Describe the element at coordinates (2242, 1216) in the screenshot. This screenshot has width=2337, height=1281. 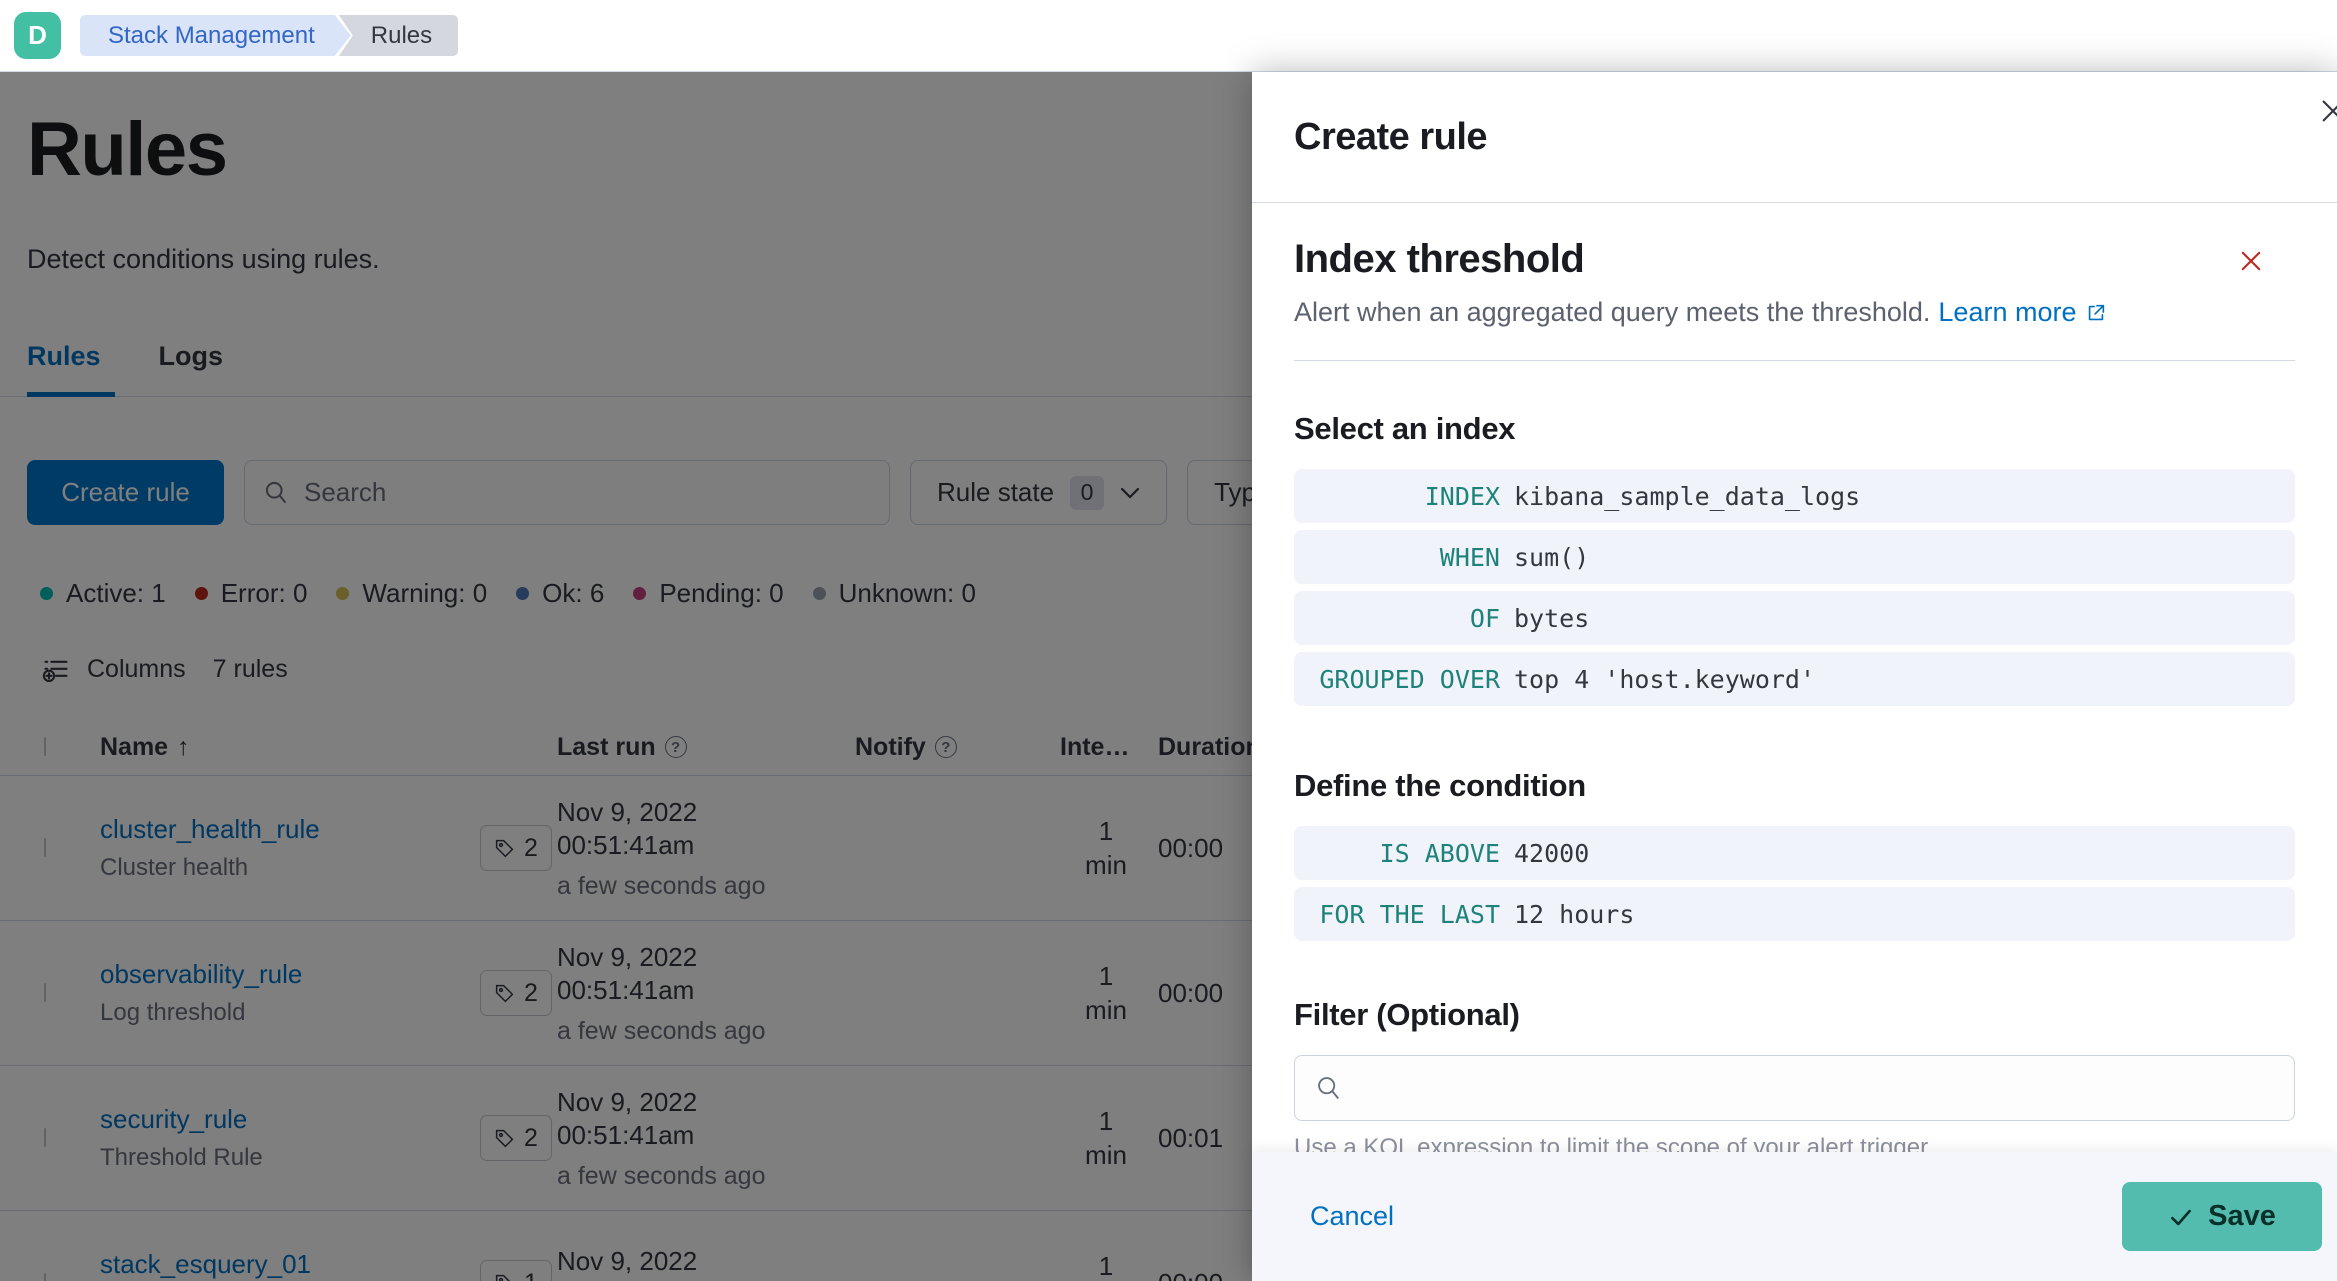
I see `save-button-label: Save` at that location.